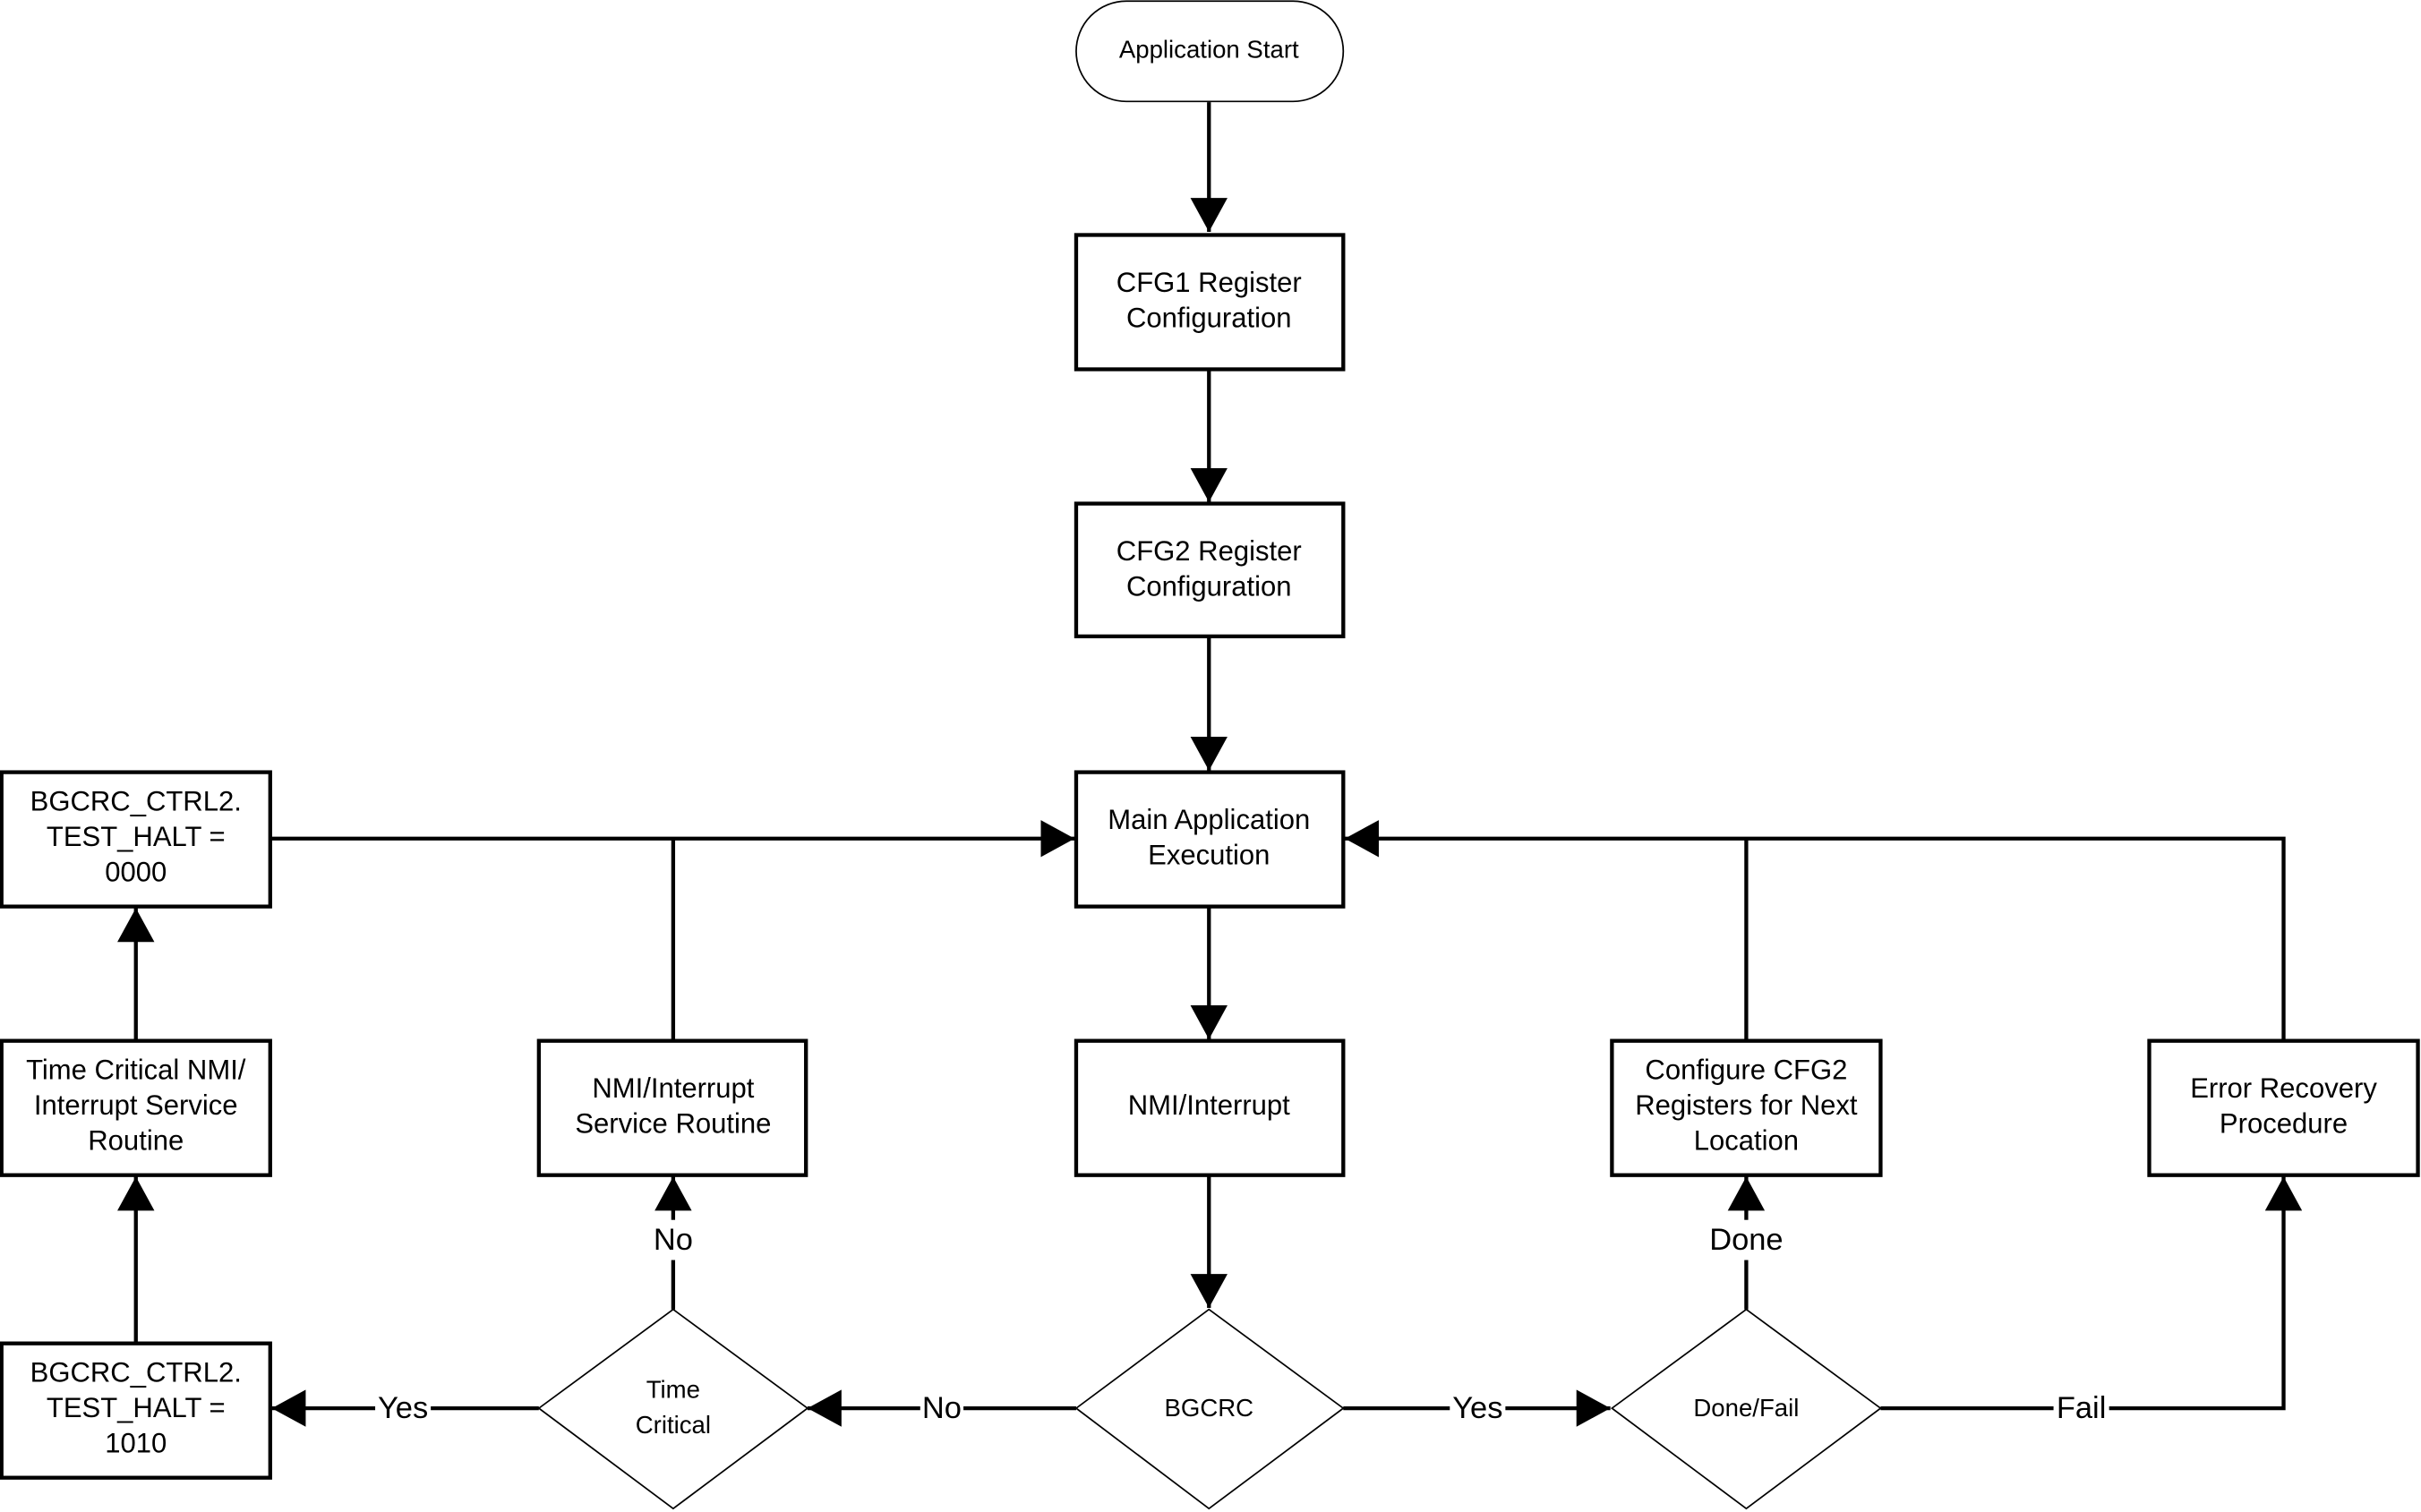 This screenshot has width=2421, height=1512. What do you see at coordinates (673, 1389) in the screenshot?
I see `node-text: Time` at bounding box center [673, 1389].